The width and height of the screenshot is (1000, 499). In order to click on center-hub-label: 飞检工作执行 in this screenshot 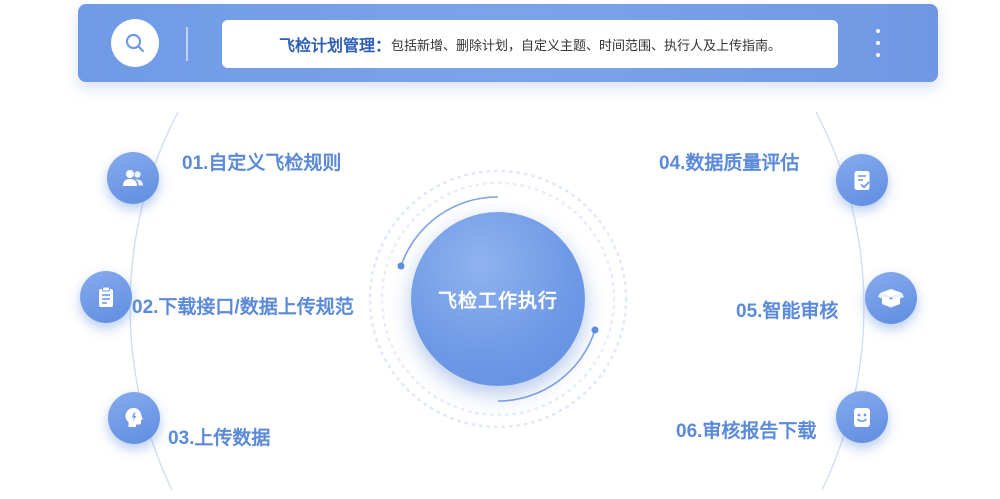, I will do `click(497, 301)`.